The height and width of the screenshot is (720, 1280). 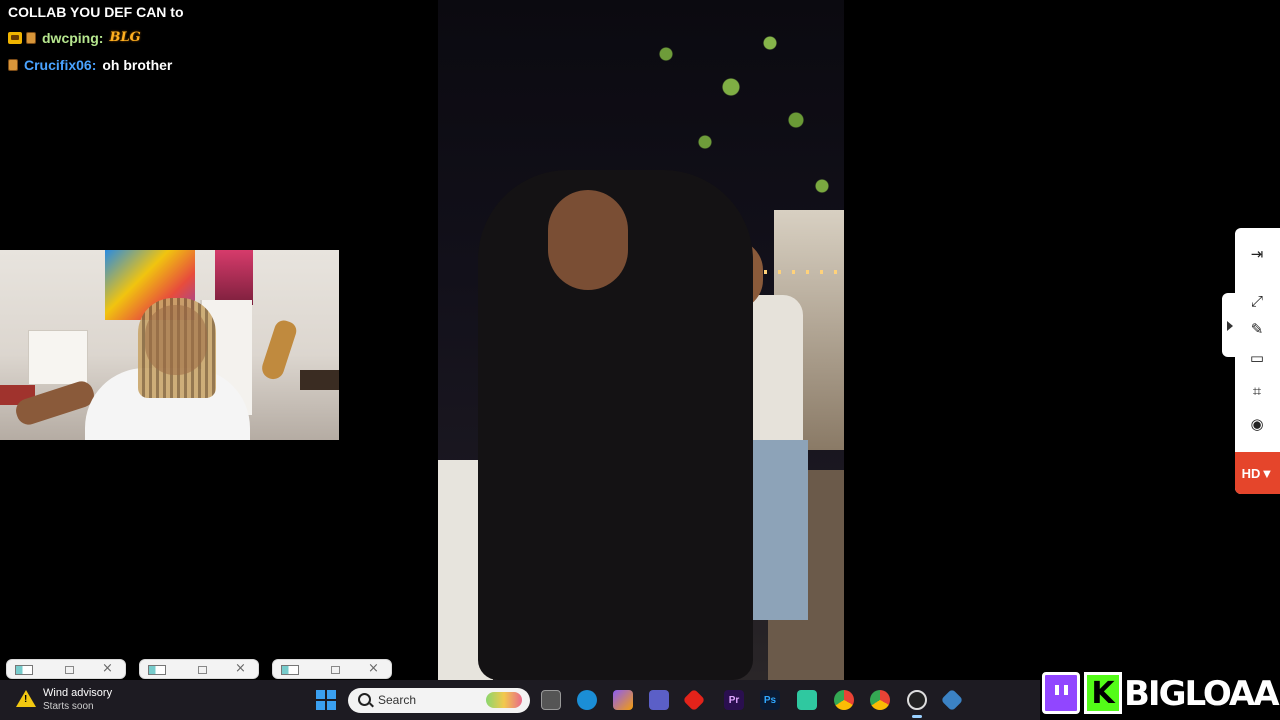 I want to click on toolbar-collapse-tab, so click(x=1229, y=325).